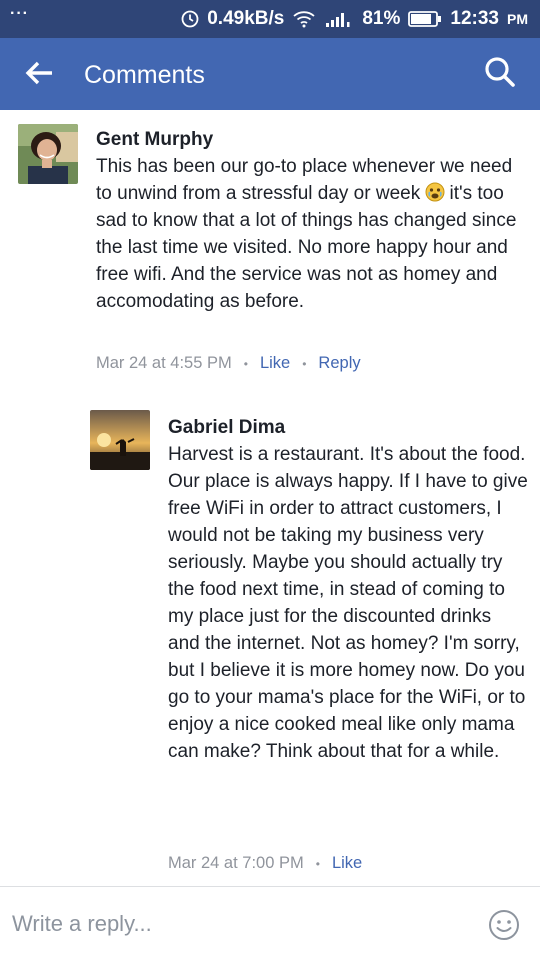 Image resolution: width=540 pixels, height=960 pixels. I want to click on signal-icon, so click(339, 19).